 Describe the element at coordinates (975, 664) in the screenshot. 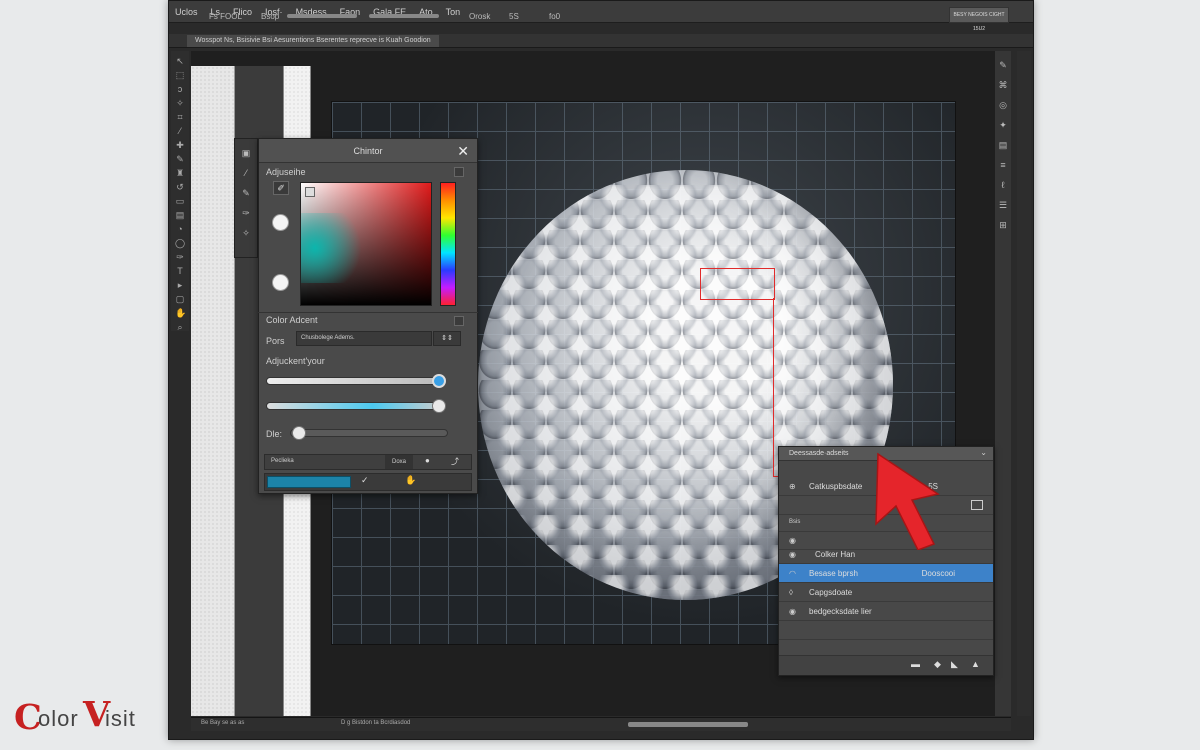

I see `delete-icon: ▲` at that location.